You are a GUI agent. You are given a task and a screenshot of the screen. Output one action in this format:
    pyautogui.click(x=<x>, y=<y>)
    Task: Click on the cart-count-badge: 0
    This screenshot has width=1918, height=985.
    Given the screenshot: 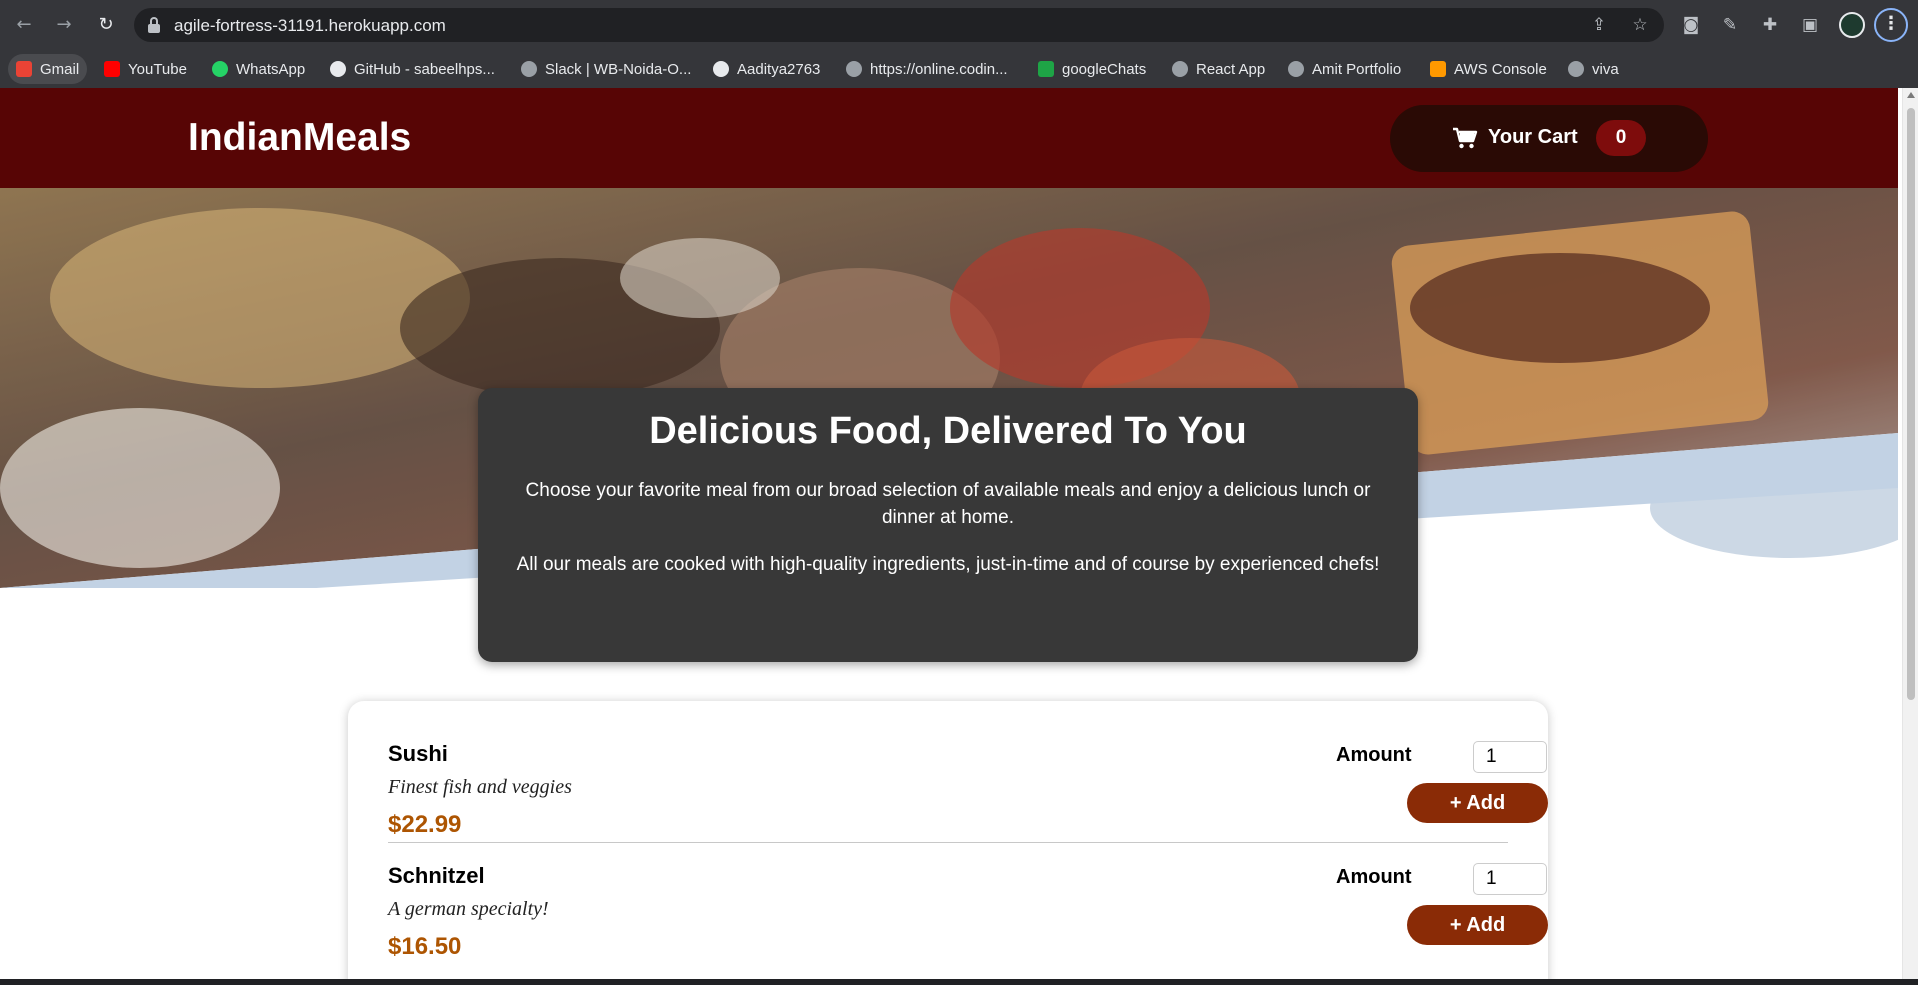 What is the action you would take?
    pyautogui.click(x=1621, y=138)
    